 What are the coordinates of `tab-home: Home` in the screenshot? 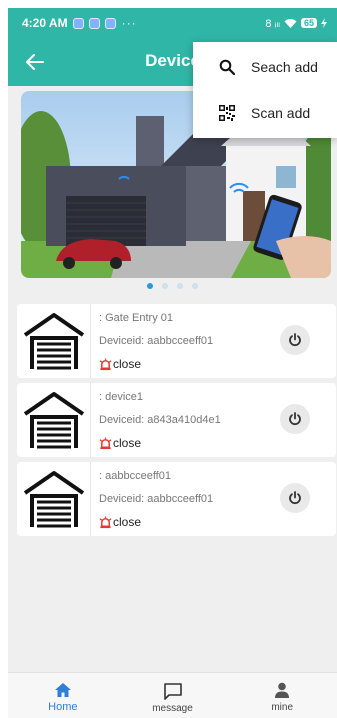 It's located at (63, 695).